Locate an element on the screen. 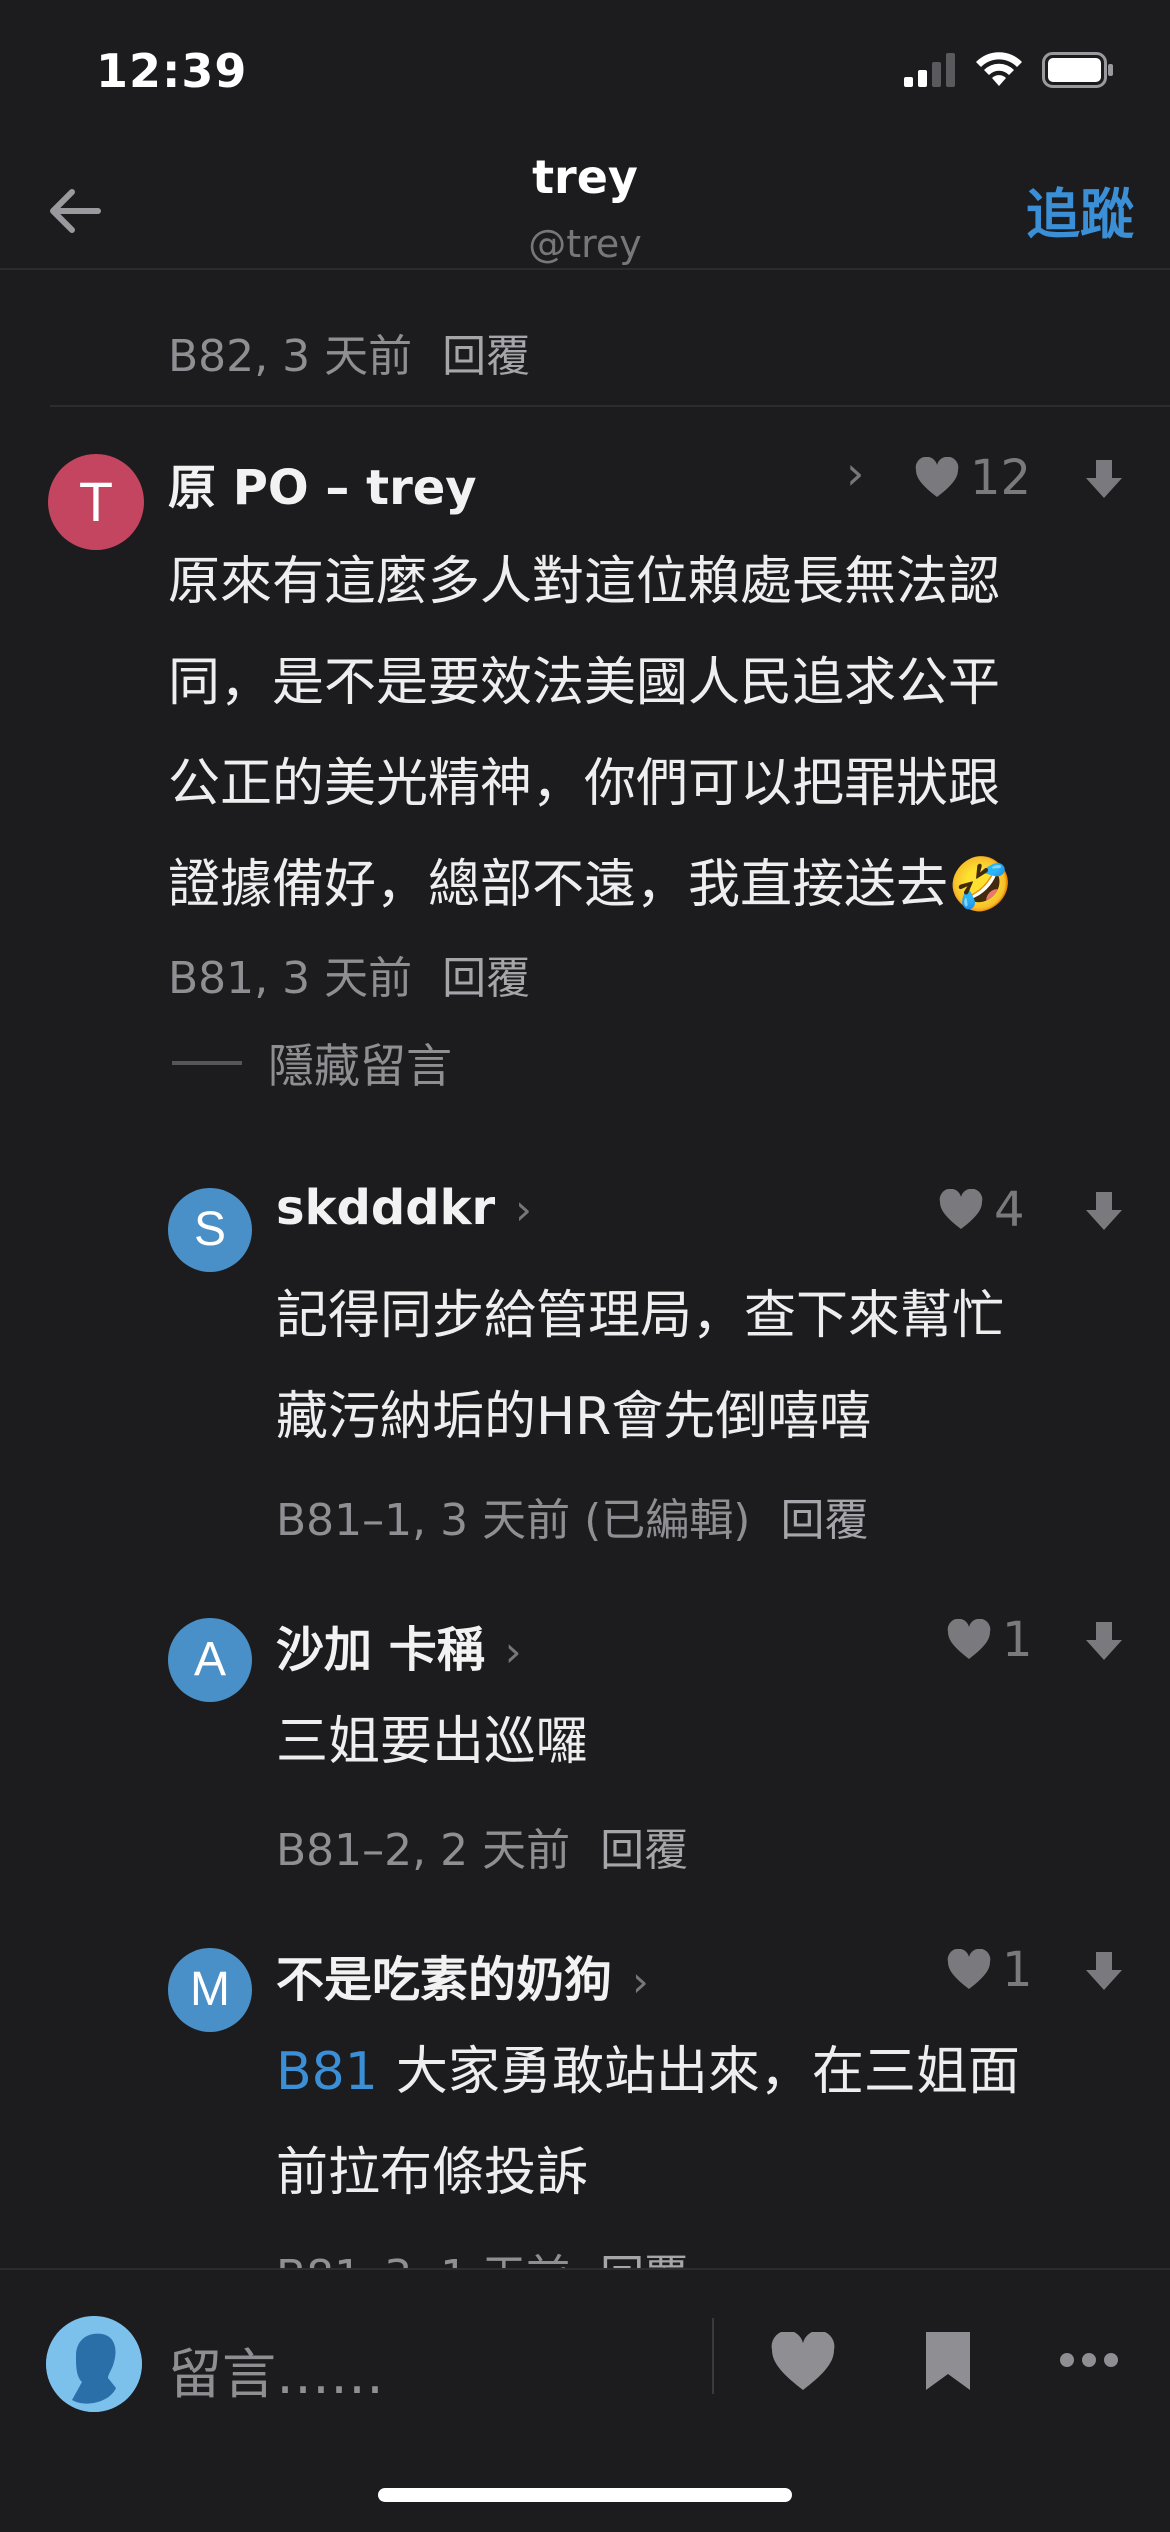 Image resolution: width=1170 pixels, height=2532 pixels. comment-meta: B81, 3 天前 回覆 is located at coordinates (349, 978).